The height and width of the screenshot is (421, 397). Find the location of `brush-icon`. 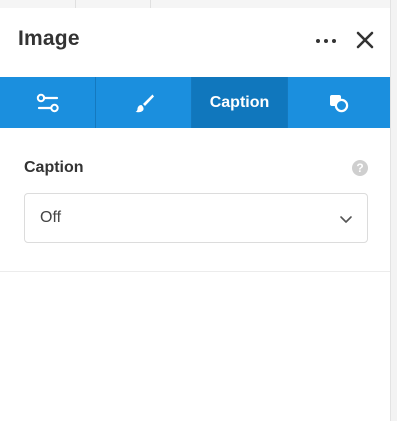

brush-icon is located at coordinates (144, 103).